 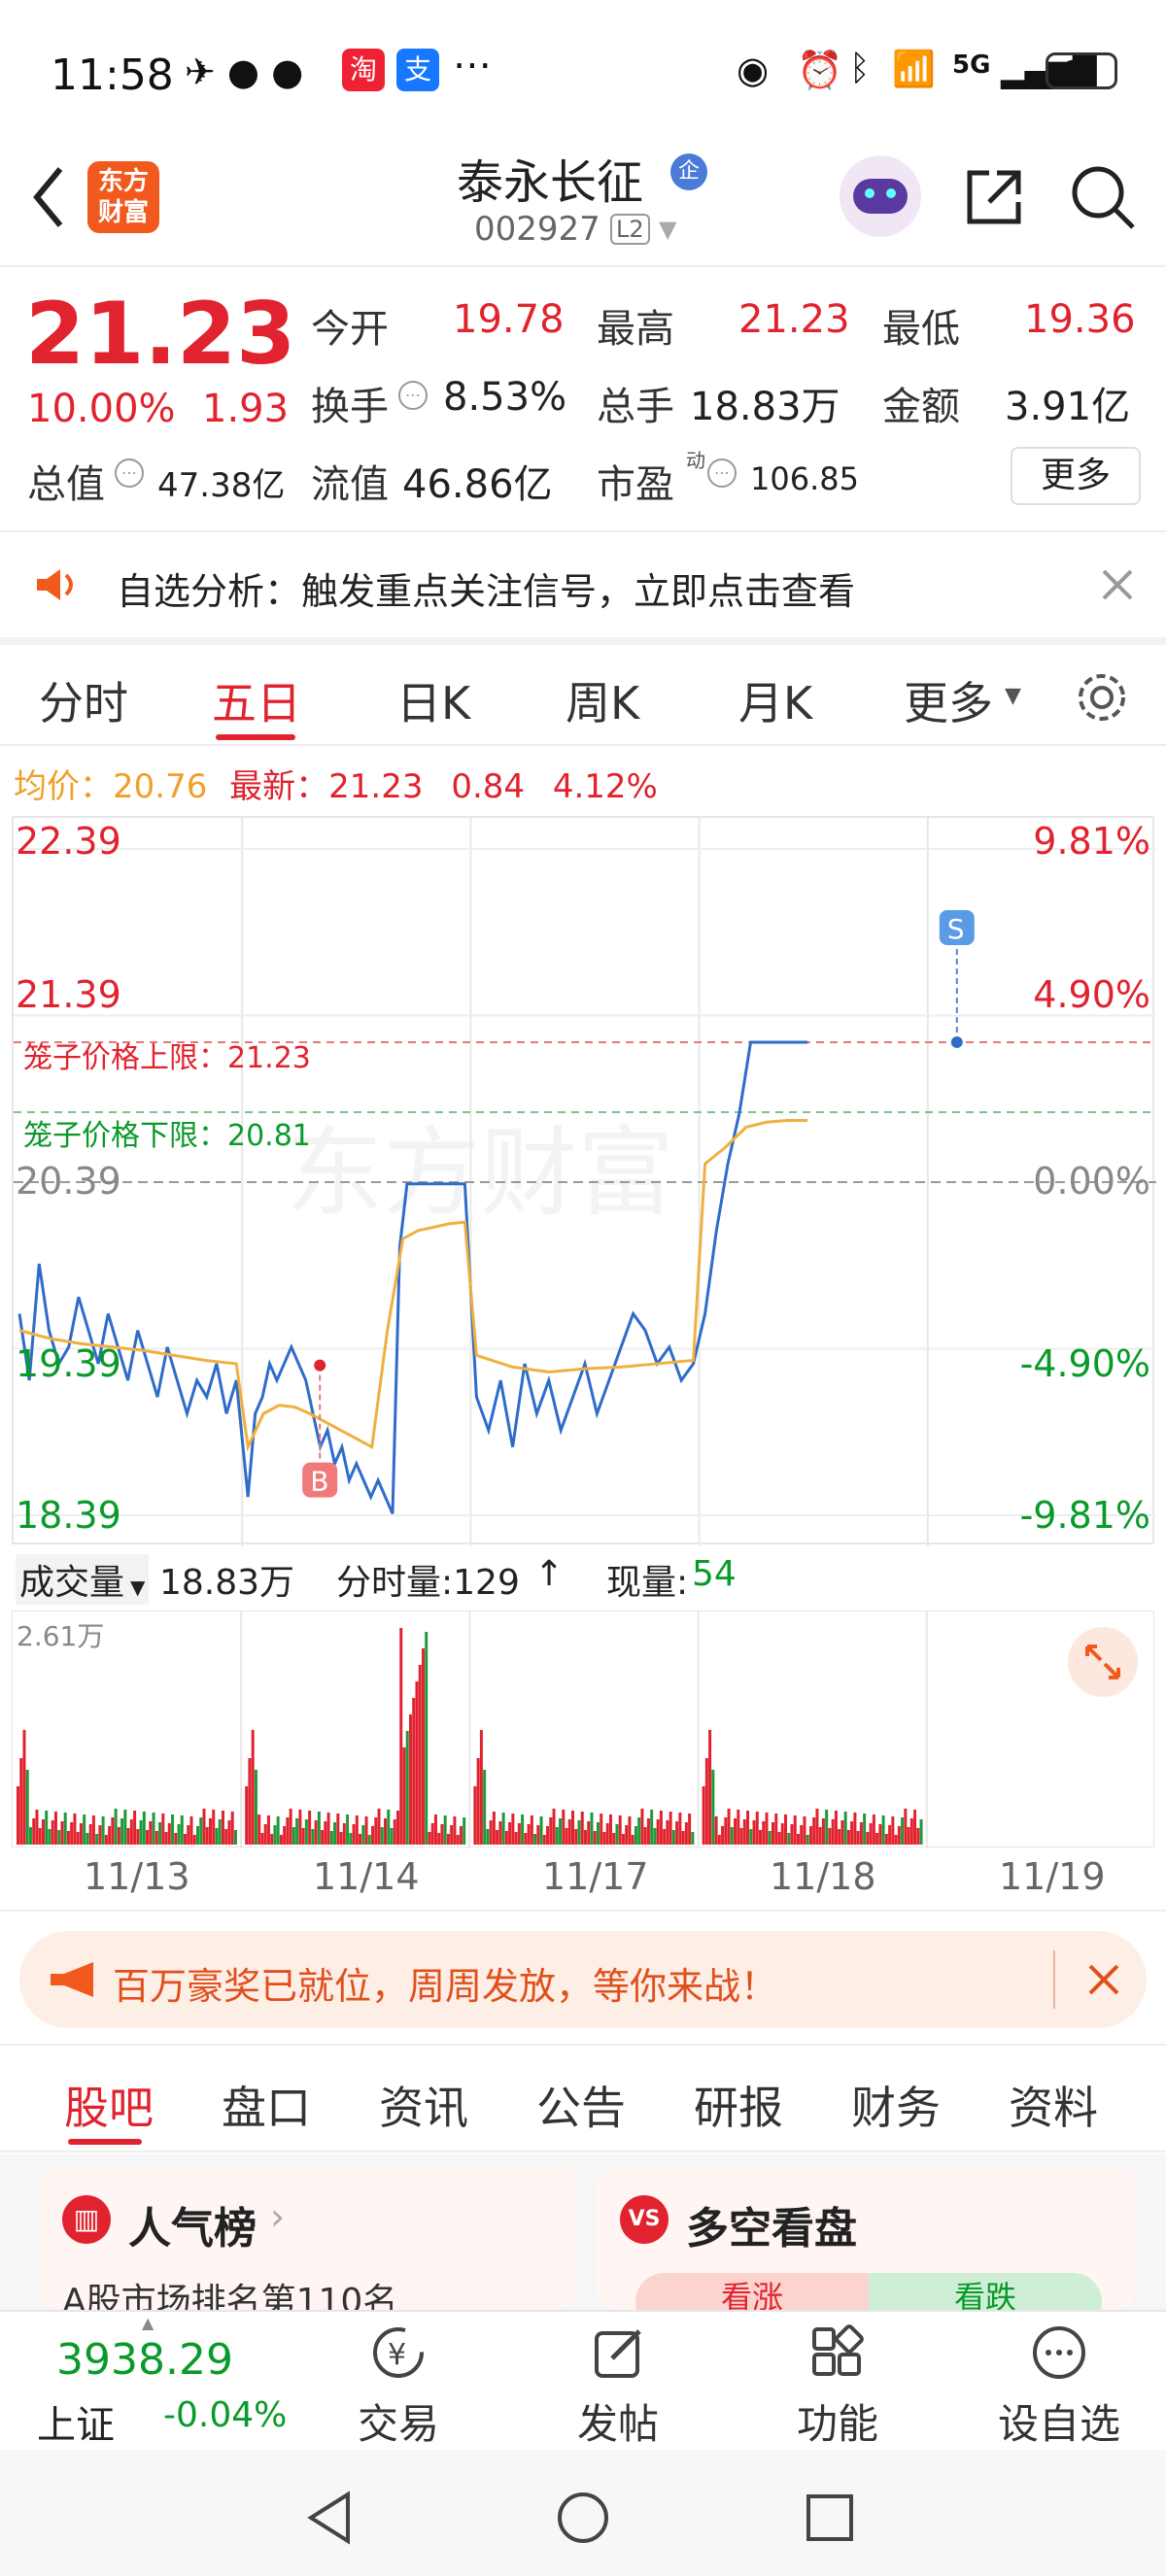 What do you see at coordinates (956, 1041) in the screenshot?
I see `sell-marker-dot` at bounding box center [956, 1041].